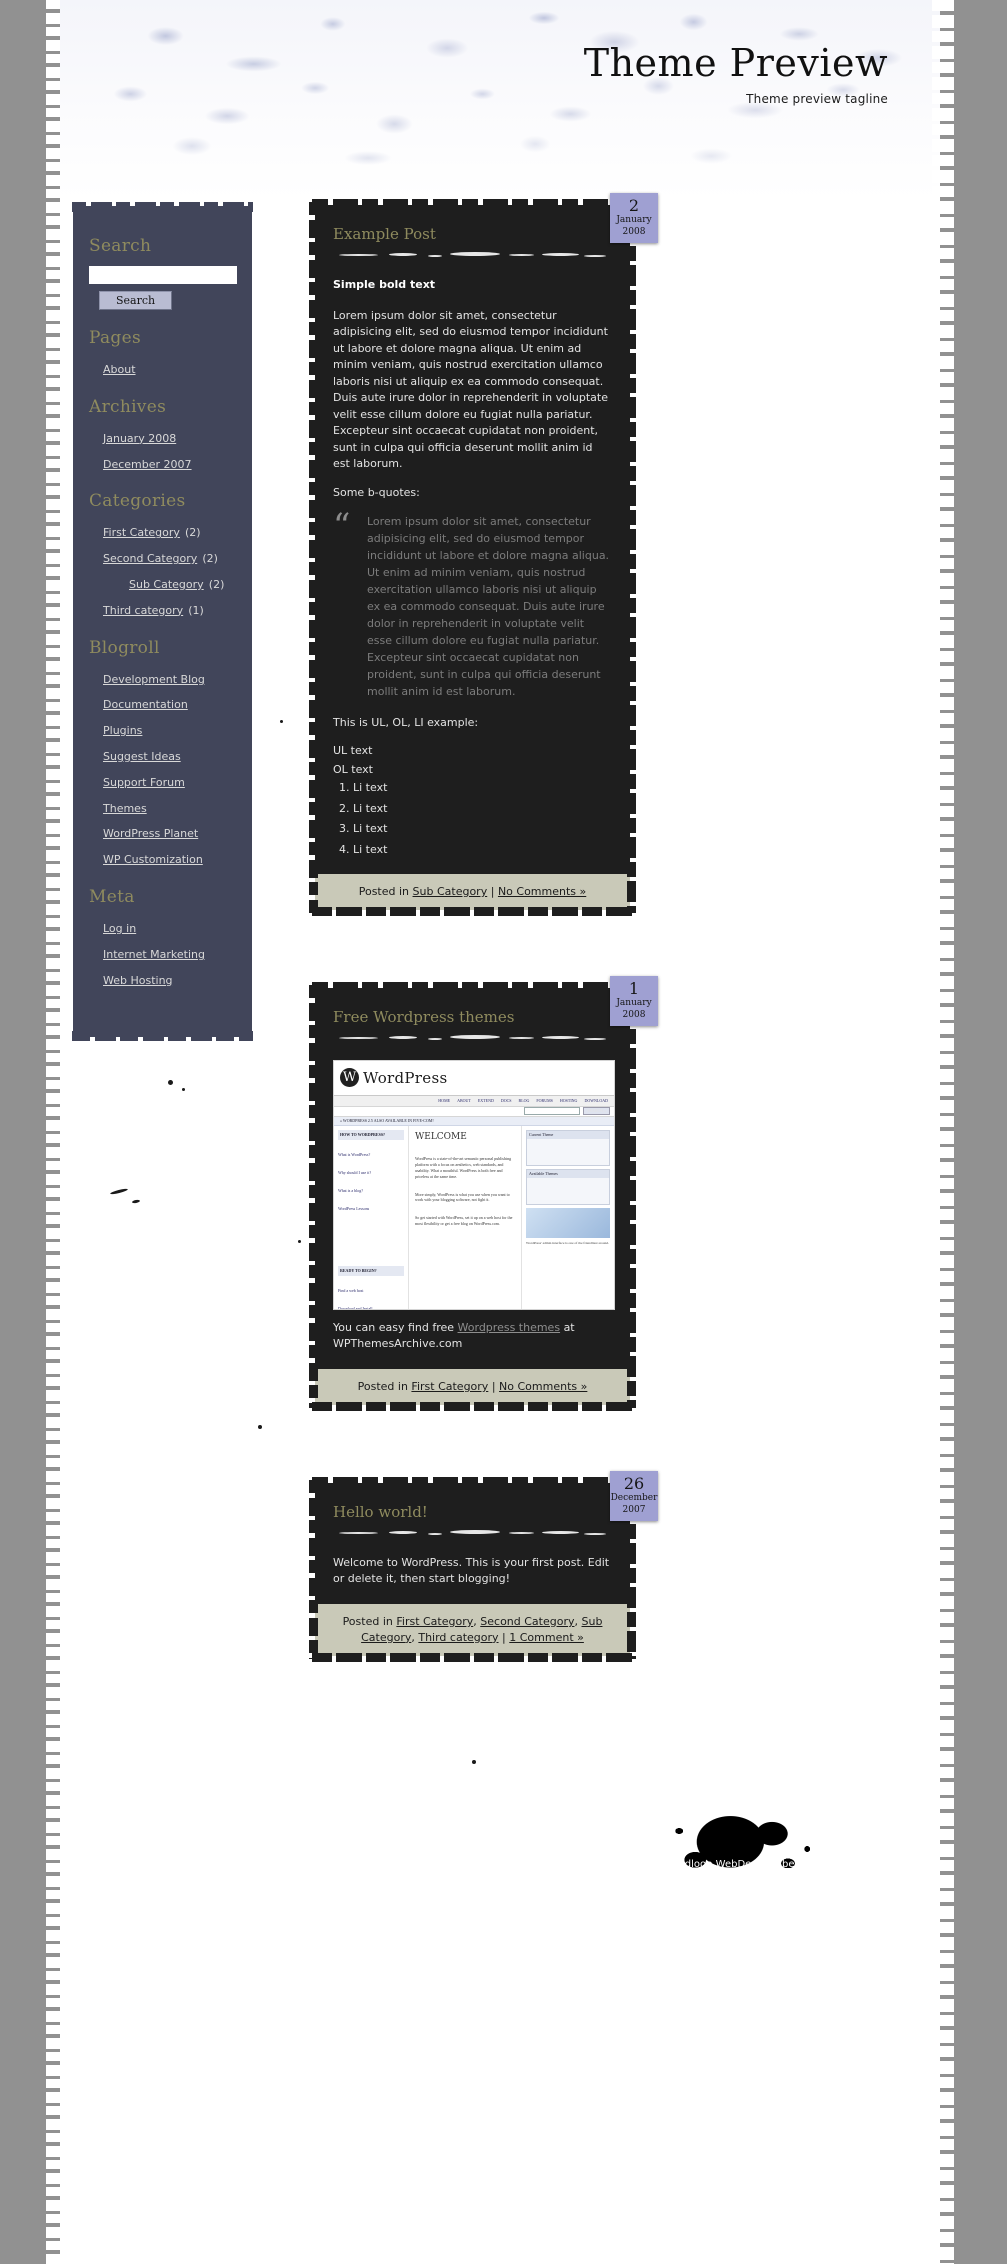  What do you see at coordinates (634, 1003) in the screenshot?
I see `date-month: January` at bounding box center [634, 1003].